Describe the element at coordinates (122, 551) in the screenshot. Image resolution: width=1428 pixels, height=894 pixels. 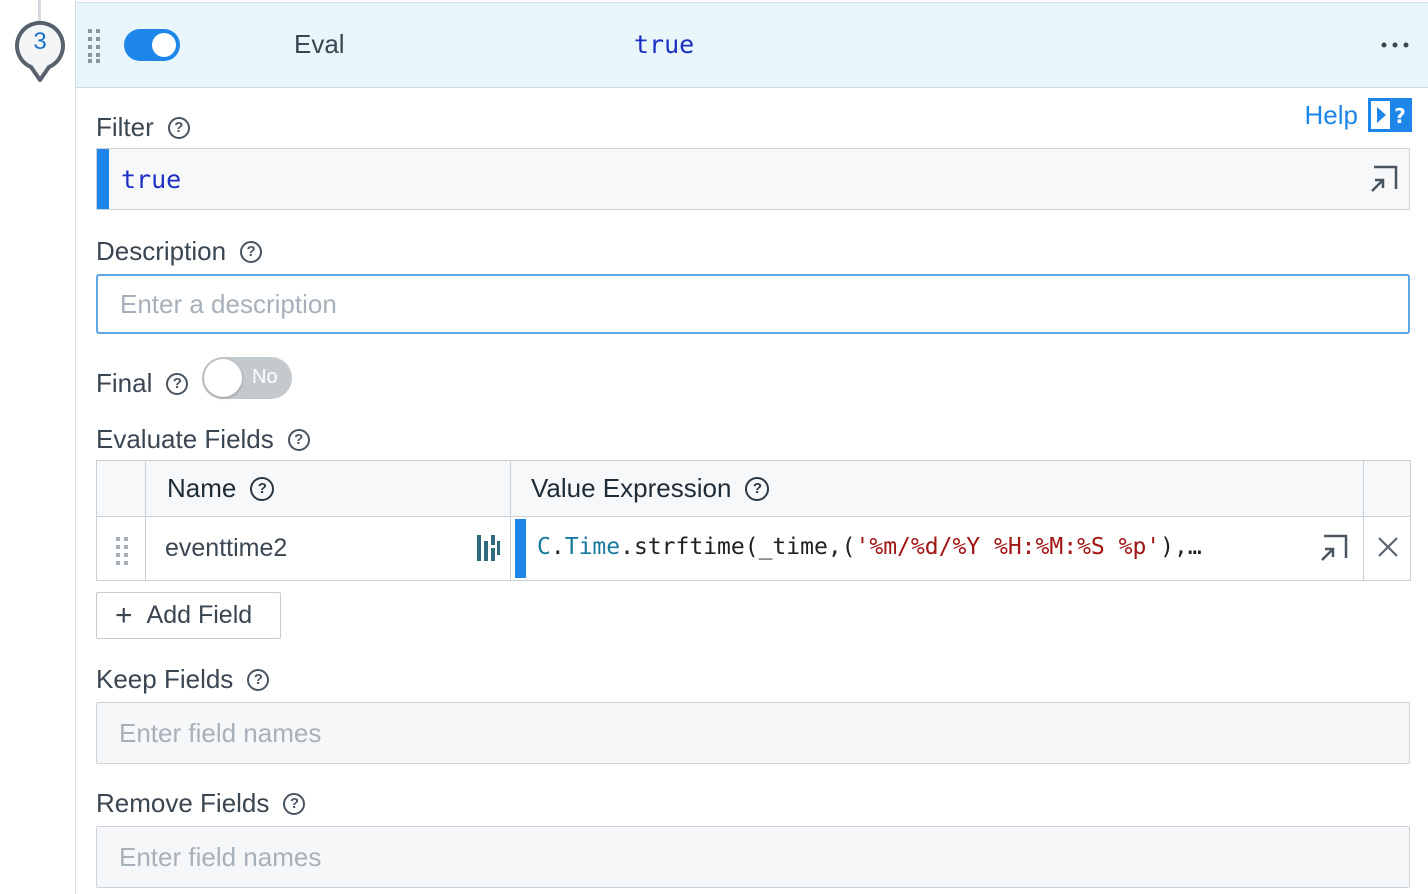
I see `row-drag-handle-icon` at that location.